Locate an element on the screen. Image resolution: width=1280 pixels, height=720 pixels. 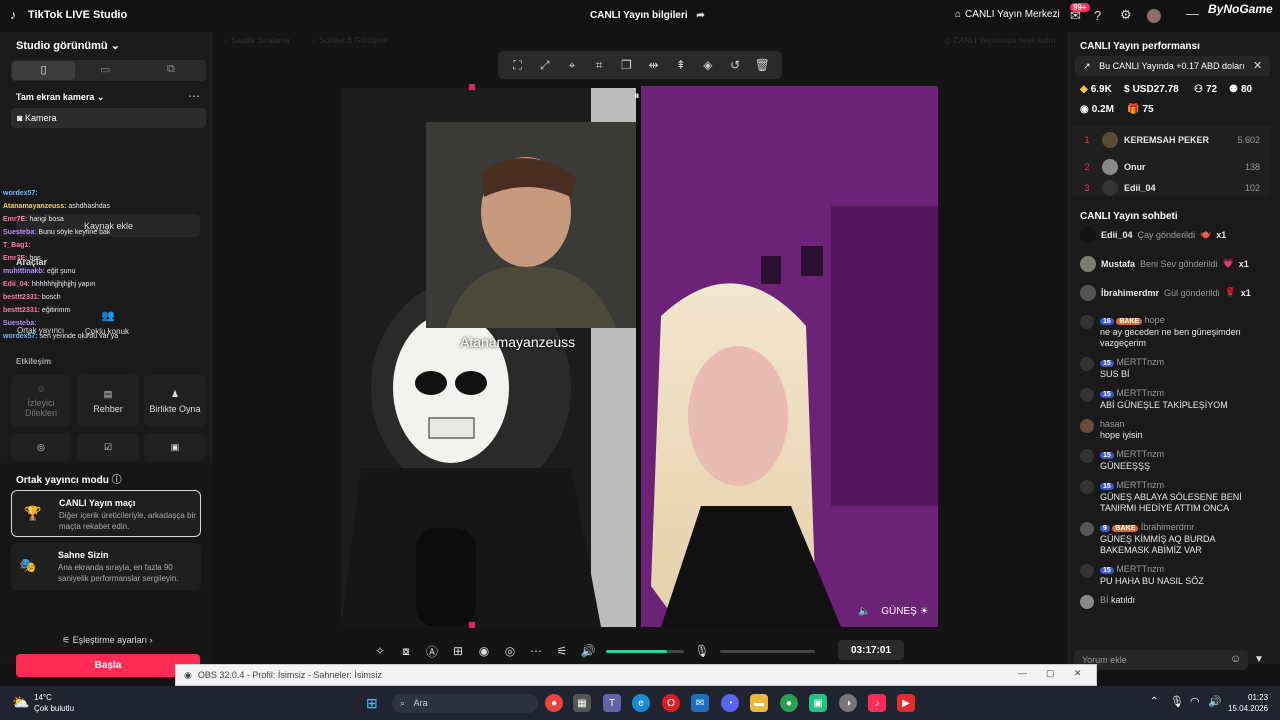
discord-icon: ◔ is located at coordinates (730, 703).